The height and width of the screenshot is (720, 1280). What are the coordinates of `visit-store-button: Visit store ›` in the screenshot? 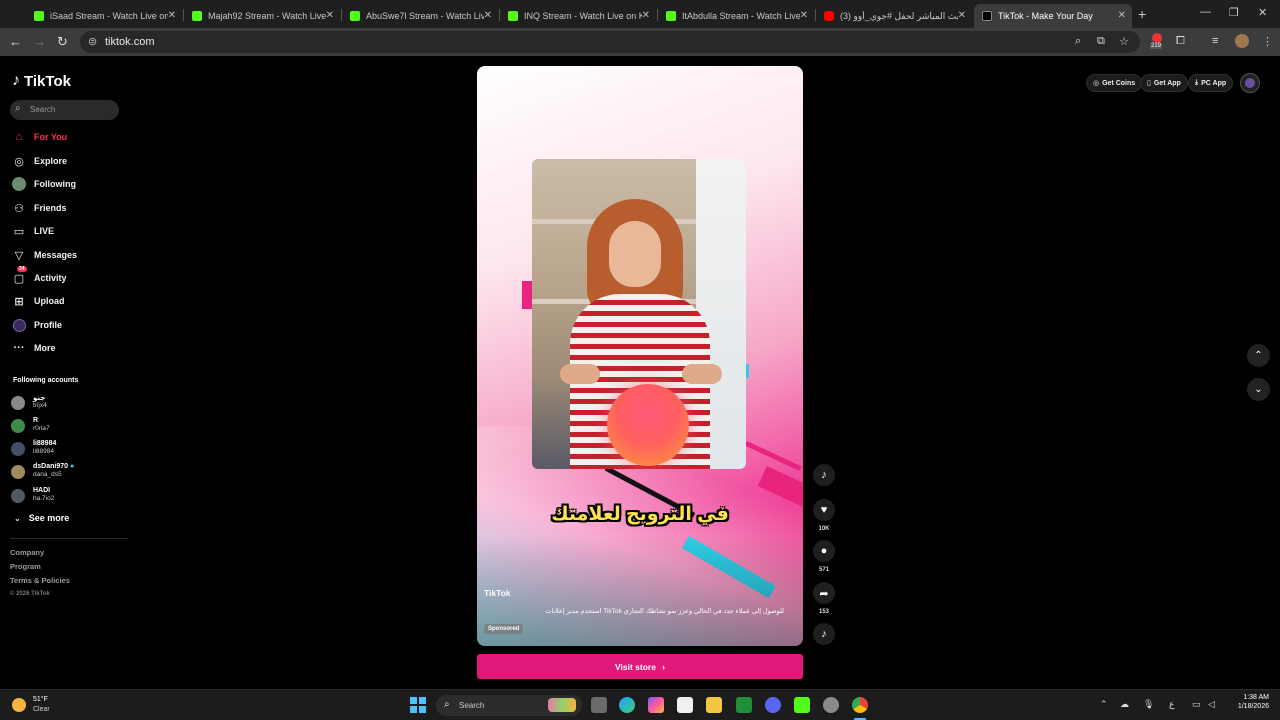 It's located at (640, 666).